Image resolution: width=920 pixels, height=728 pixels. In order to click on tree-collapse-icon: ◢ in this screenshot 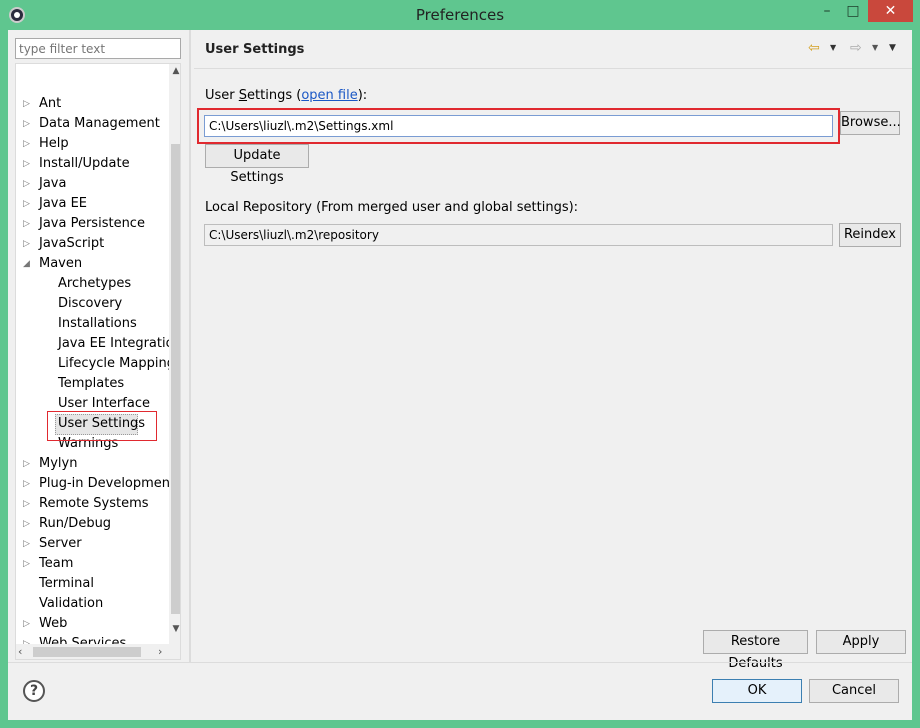, I will do `click(26, 264)`.